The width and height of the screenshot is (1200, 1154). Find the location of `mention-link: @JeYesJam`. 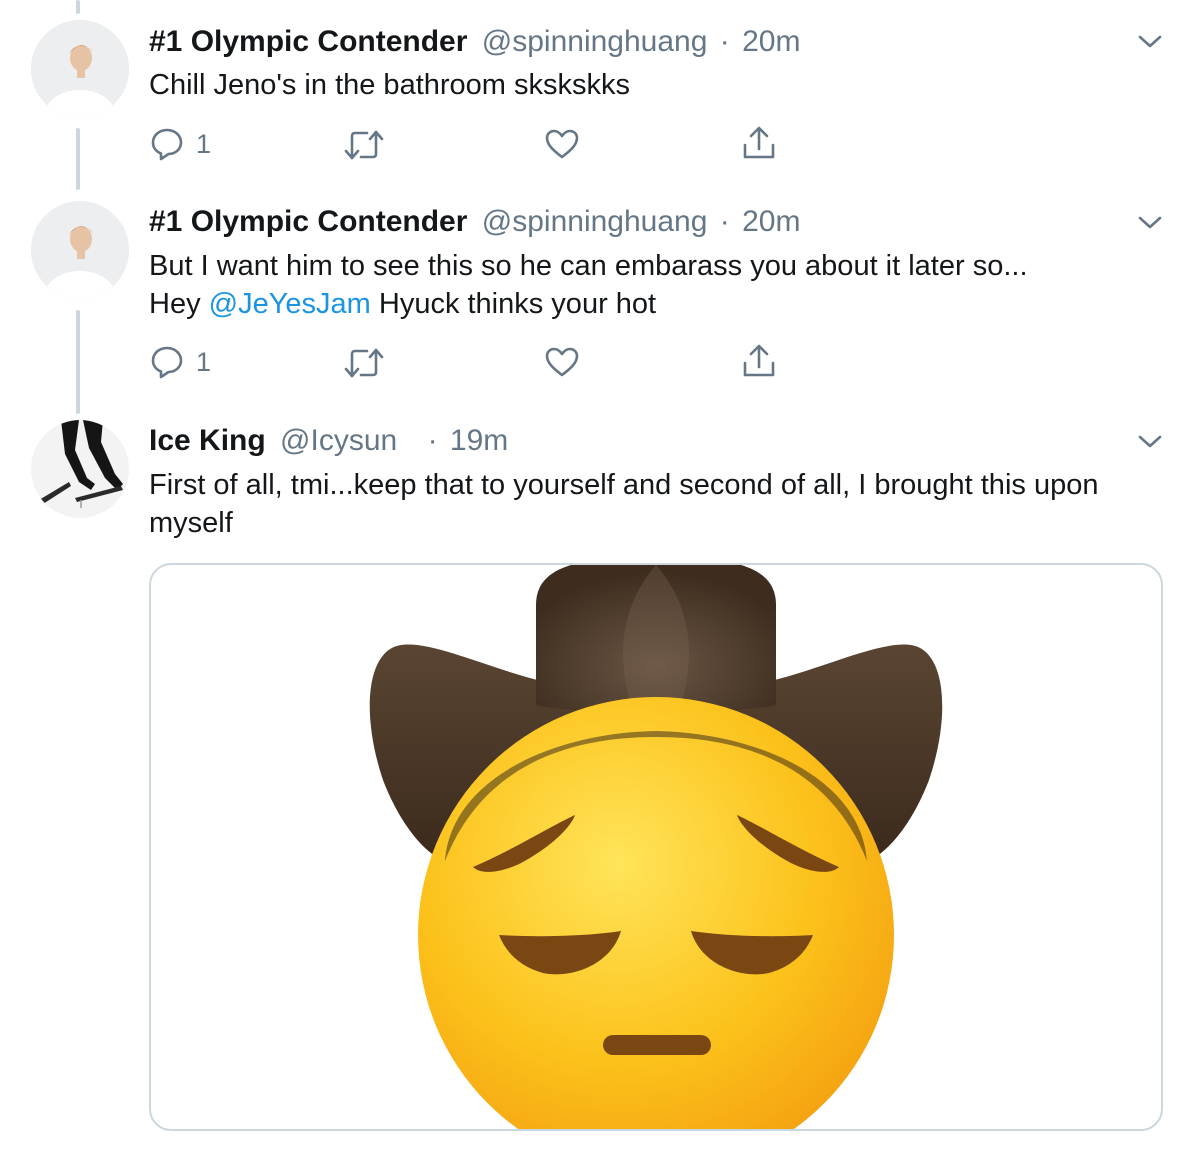

mention-link: @JeYesJam is located at coordinates (290, 304).